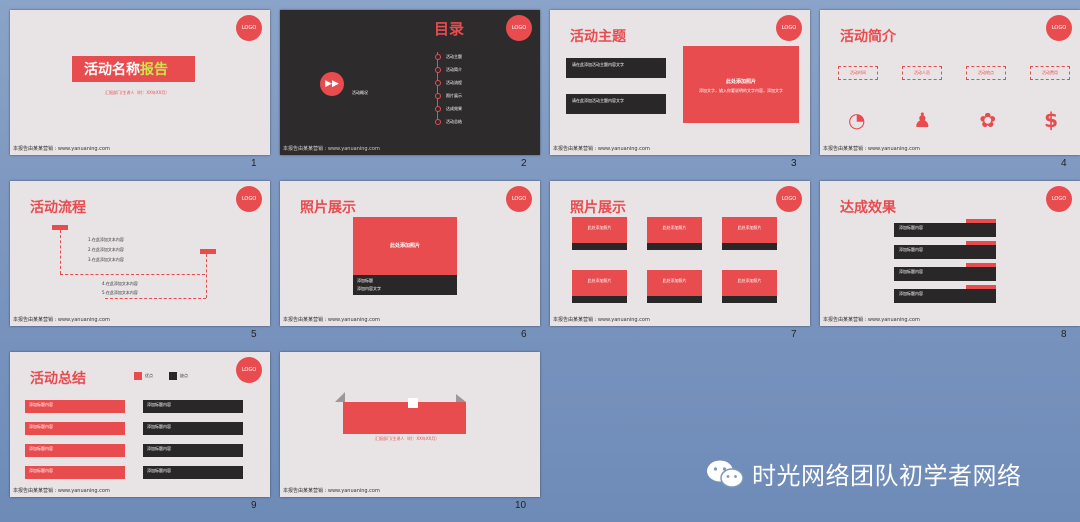  I want to click on step-item: 2.在此添加文本内容, so click(106, 249).